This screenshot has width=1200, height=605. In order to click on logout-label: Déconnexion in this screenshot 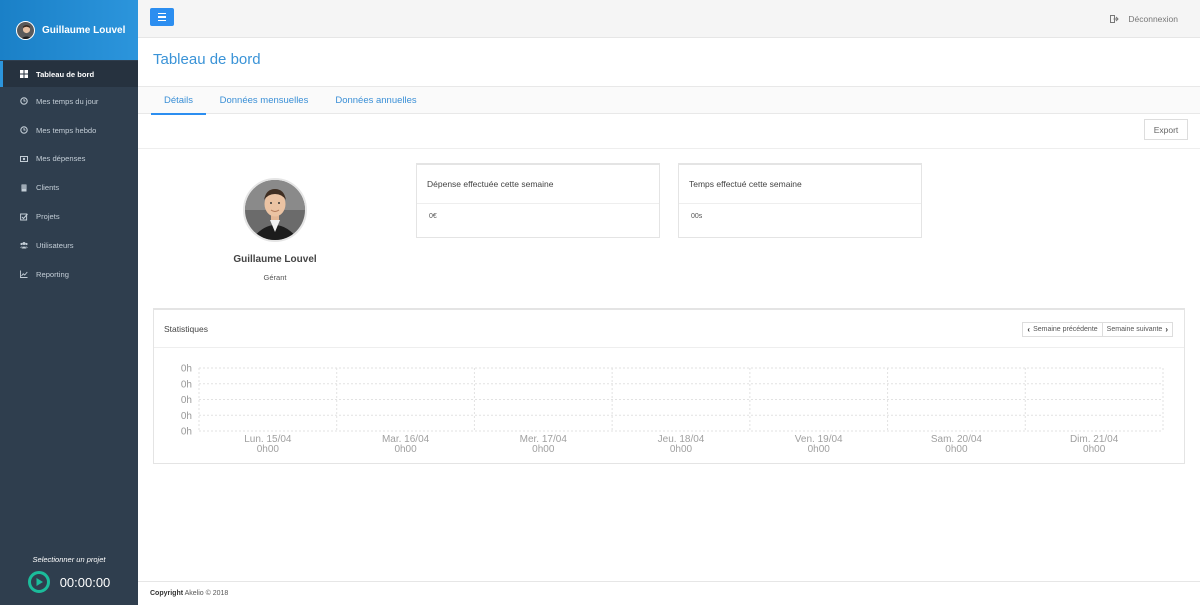, I will do `click(1153, 19)`.